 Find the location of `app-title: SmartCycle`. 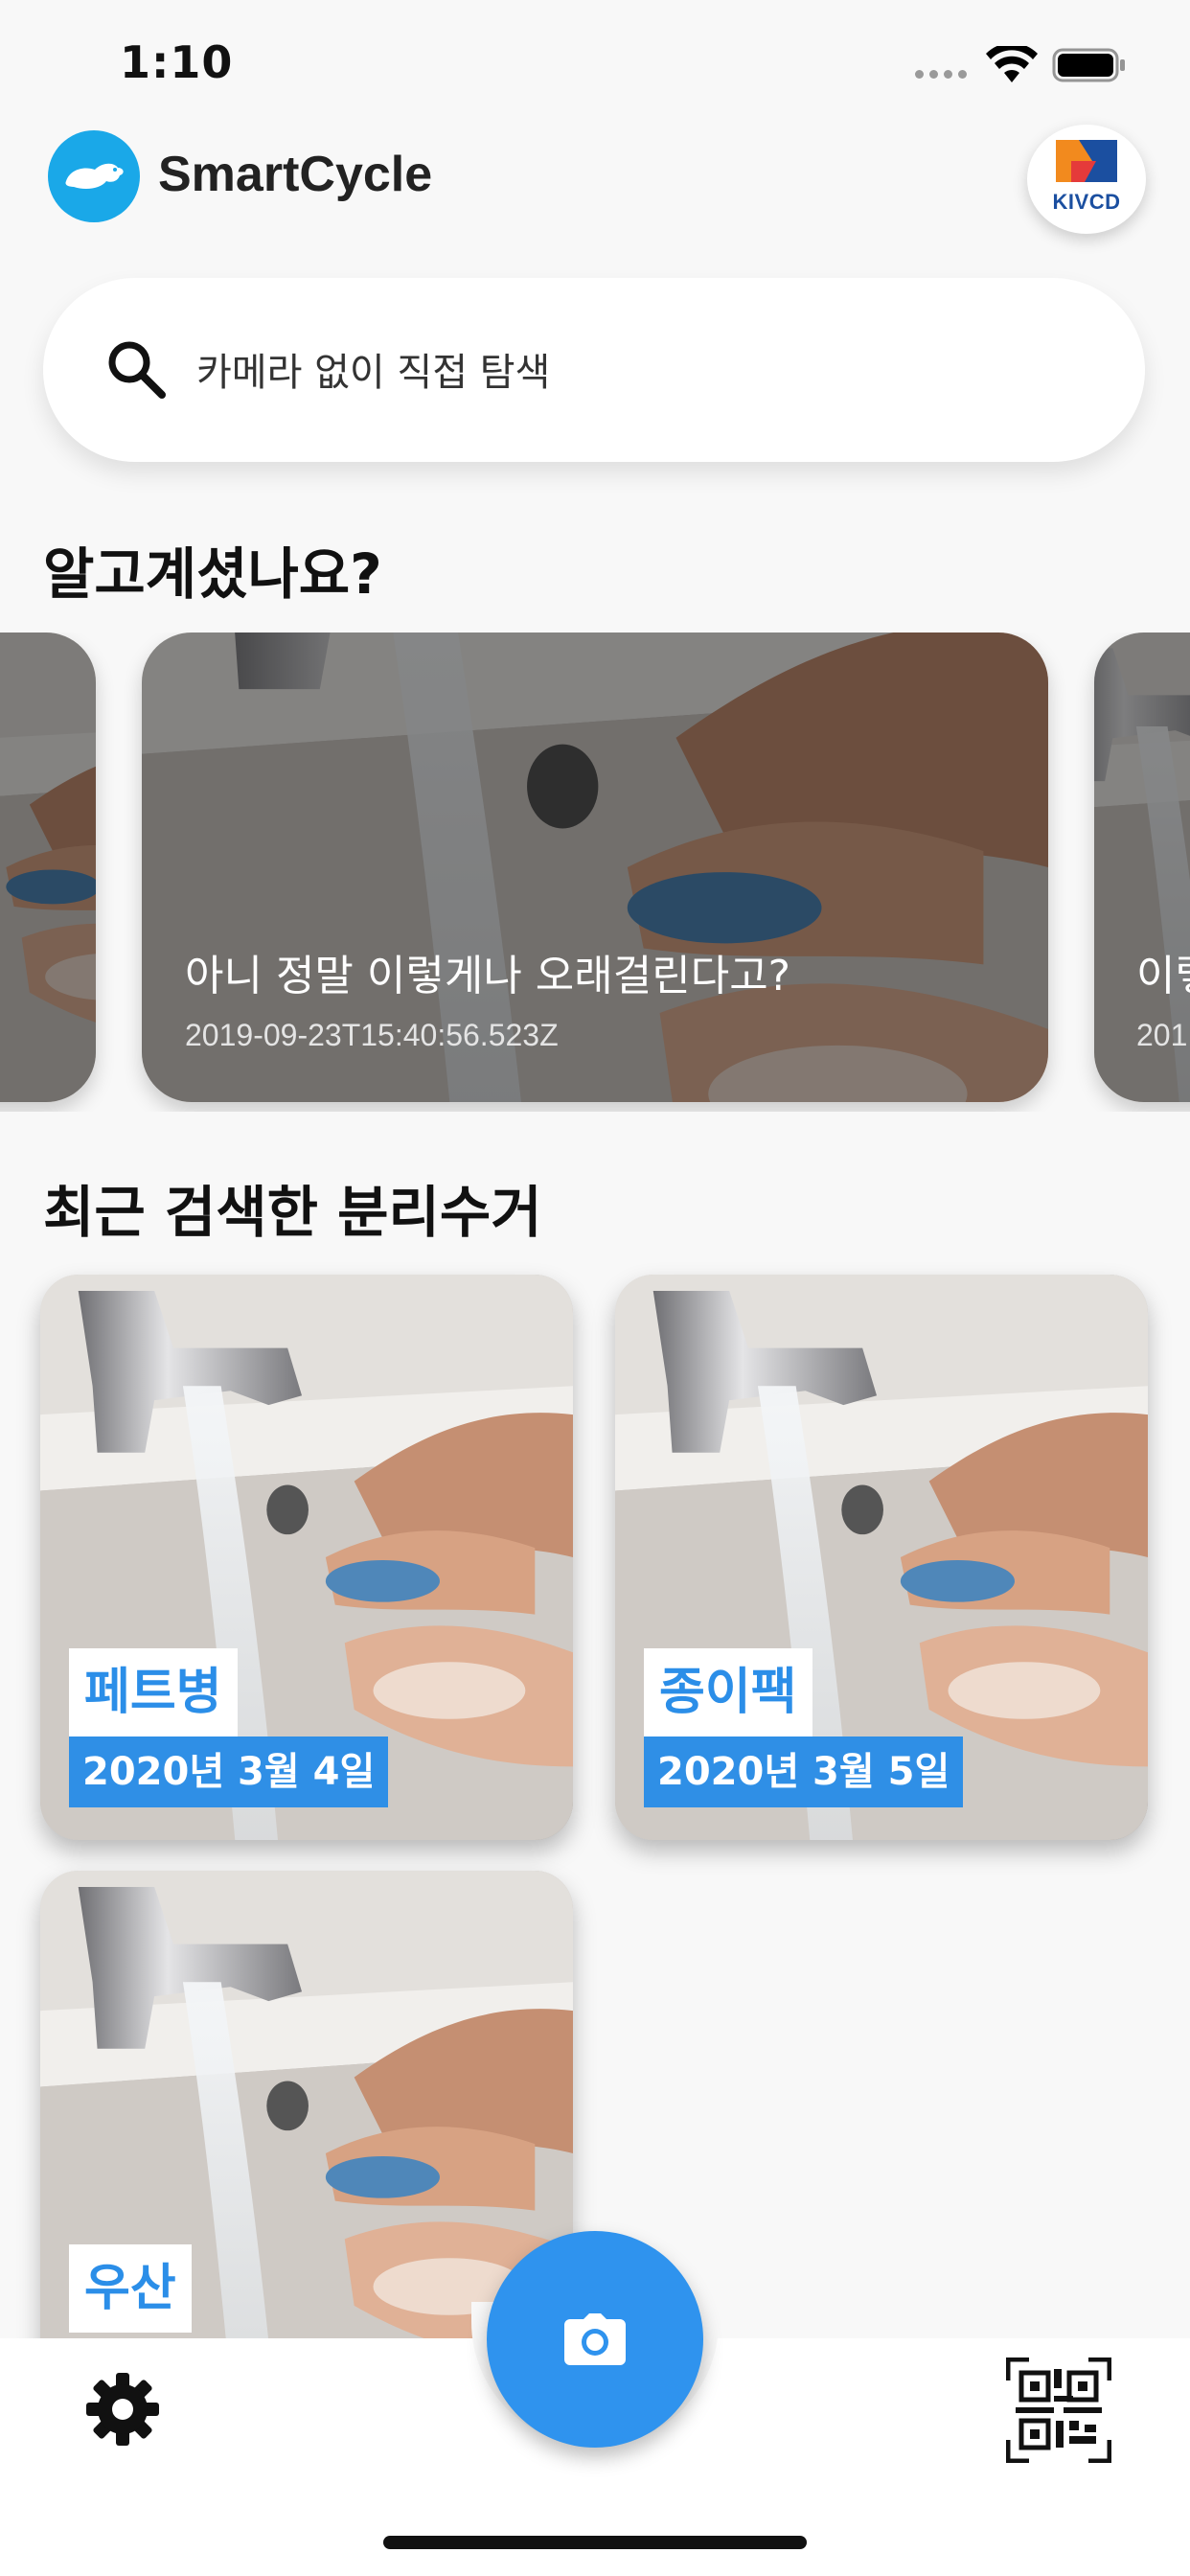

app-title: SmartCycle is located at coordinates (295, 174).